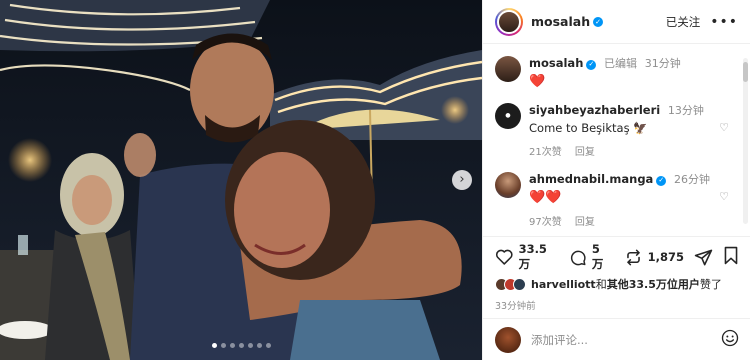 The image size is (750, 360). I want to click on heart-icon, so click(504, 257).